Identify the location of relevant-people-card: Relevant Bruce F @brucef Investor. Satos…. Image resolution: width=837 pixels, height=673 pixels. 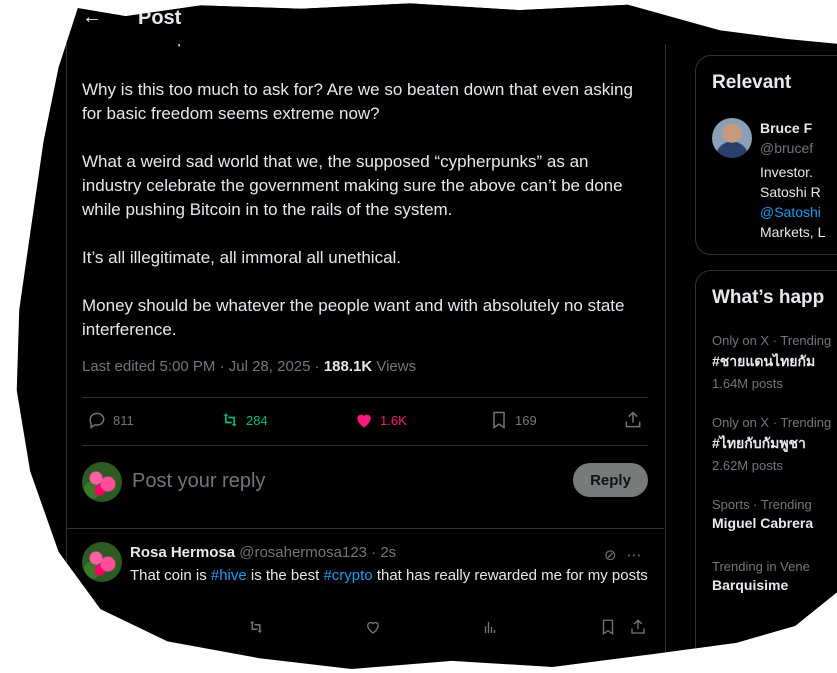
(766, 155).